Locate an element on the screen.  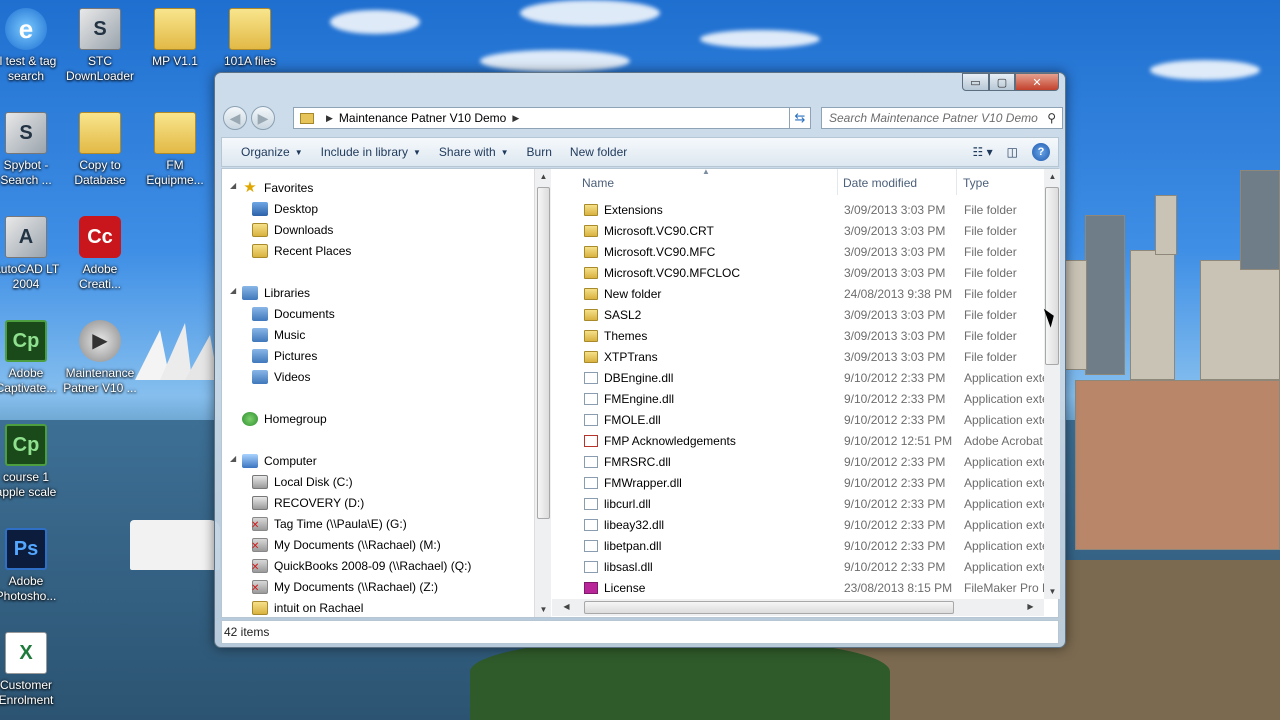
file-row: XTPTrans 3/09/2013 3:03 PM File folder is located at coordinates (798, 356).